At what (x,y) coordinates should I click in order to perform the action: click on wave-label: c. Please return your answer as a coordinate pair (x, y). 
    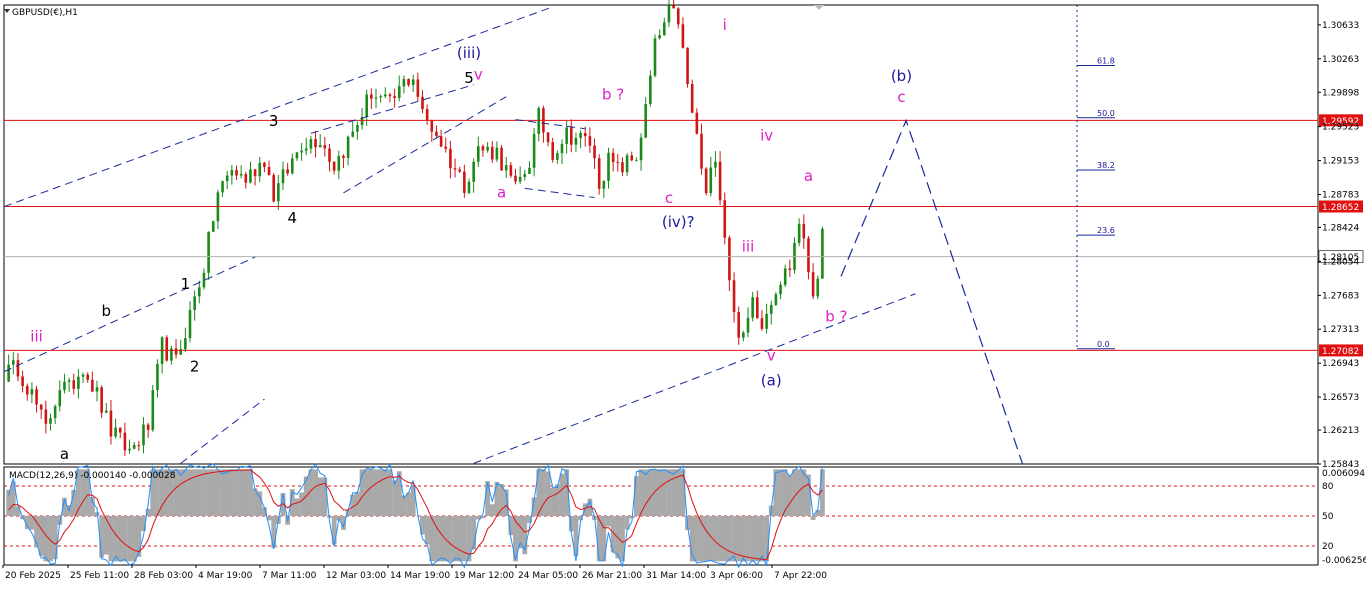
    Looking at the image, I should click on (669, 198).